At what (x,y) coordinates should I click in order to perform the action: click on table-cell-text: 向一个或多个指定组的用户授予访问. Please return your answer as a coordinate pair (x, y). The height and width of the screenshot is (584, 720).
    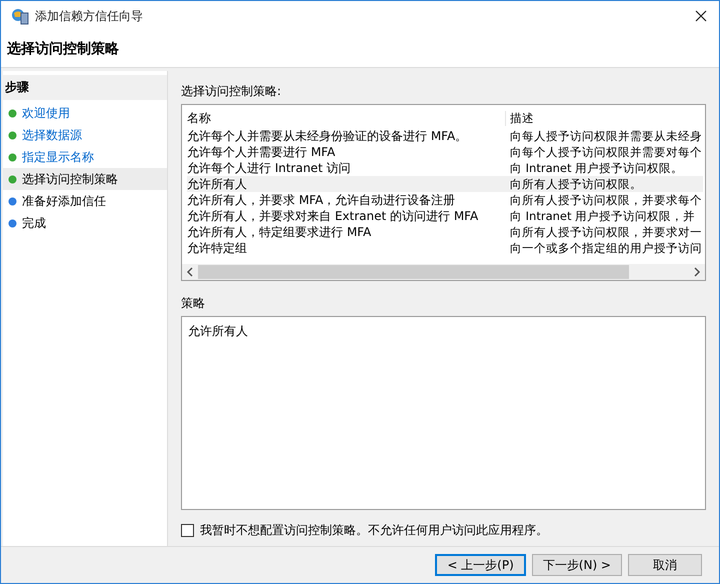
    Looking at the image, I should click on (606, 248).